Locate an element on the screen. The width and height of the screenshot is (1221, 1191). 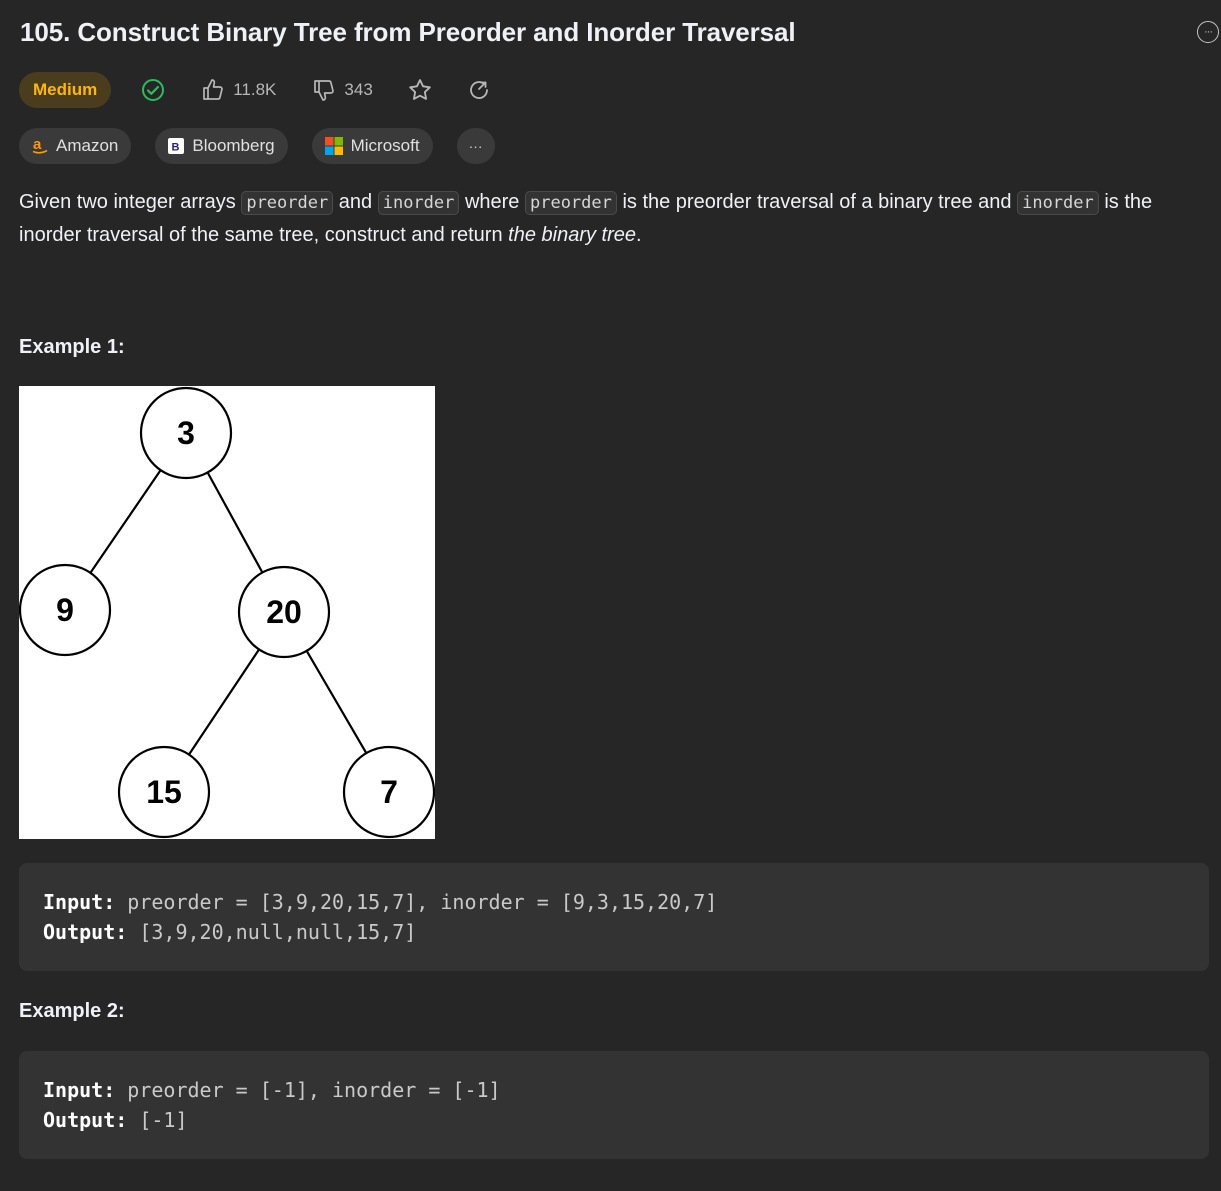
example-title: Example 1: is located at coordinates (72, 347).